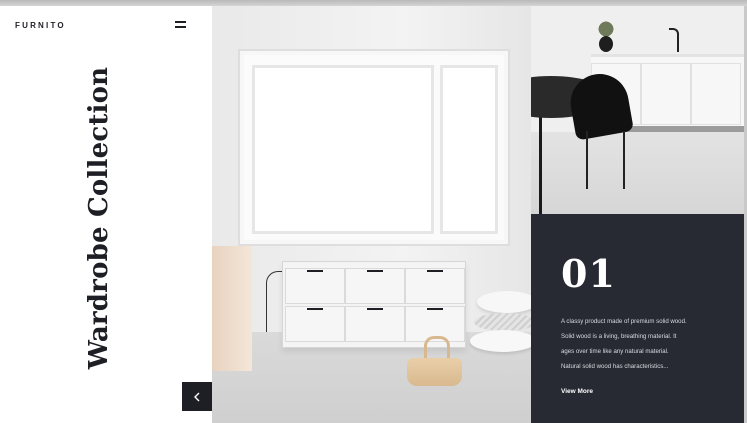 The height and width of the screenshot is (423, 747). Describe the element at coordinates (180, 24) in the screenshot. I see `hamburger-menu-icon` at that location.